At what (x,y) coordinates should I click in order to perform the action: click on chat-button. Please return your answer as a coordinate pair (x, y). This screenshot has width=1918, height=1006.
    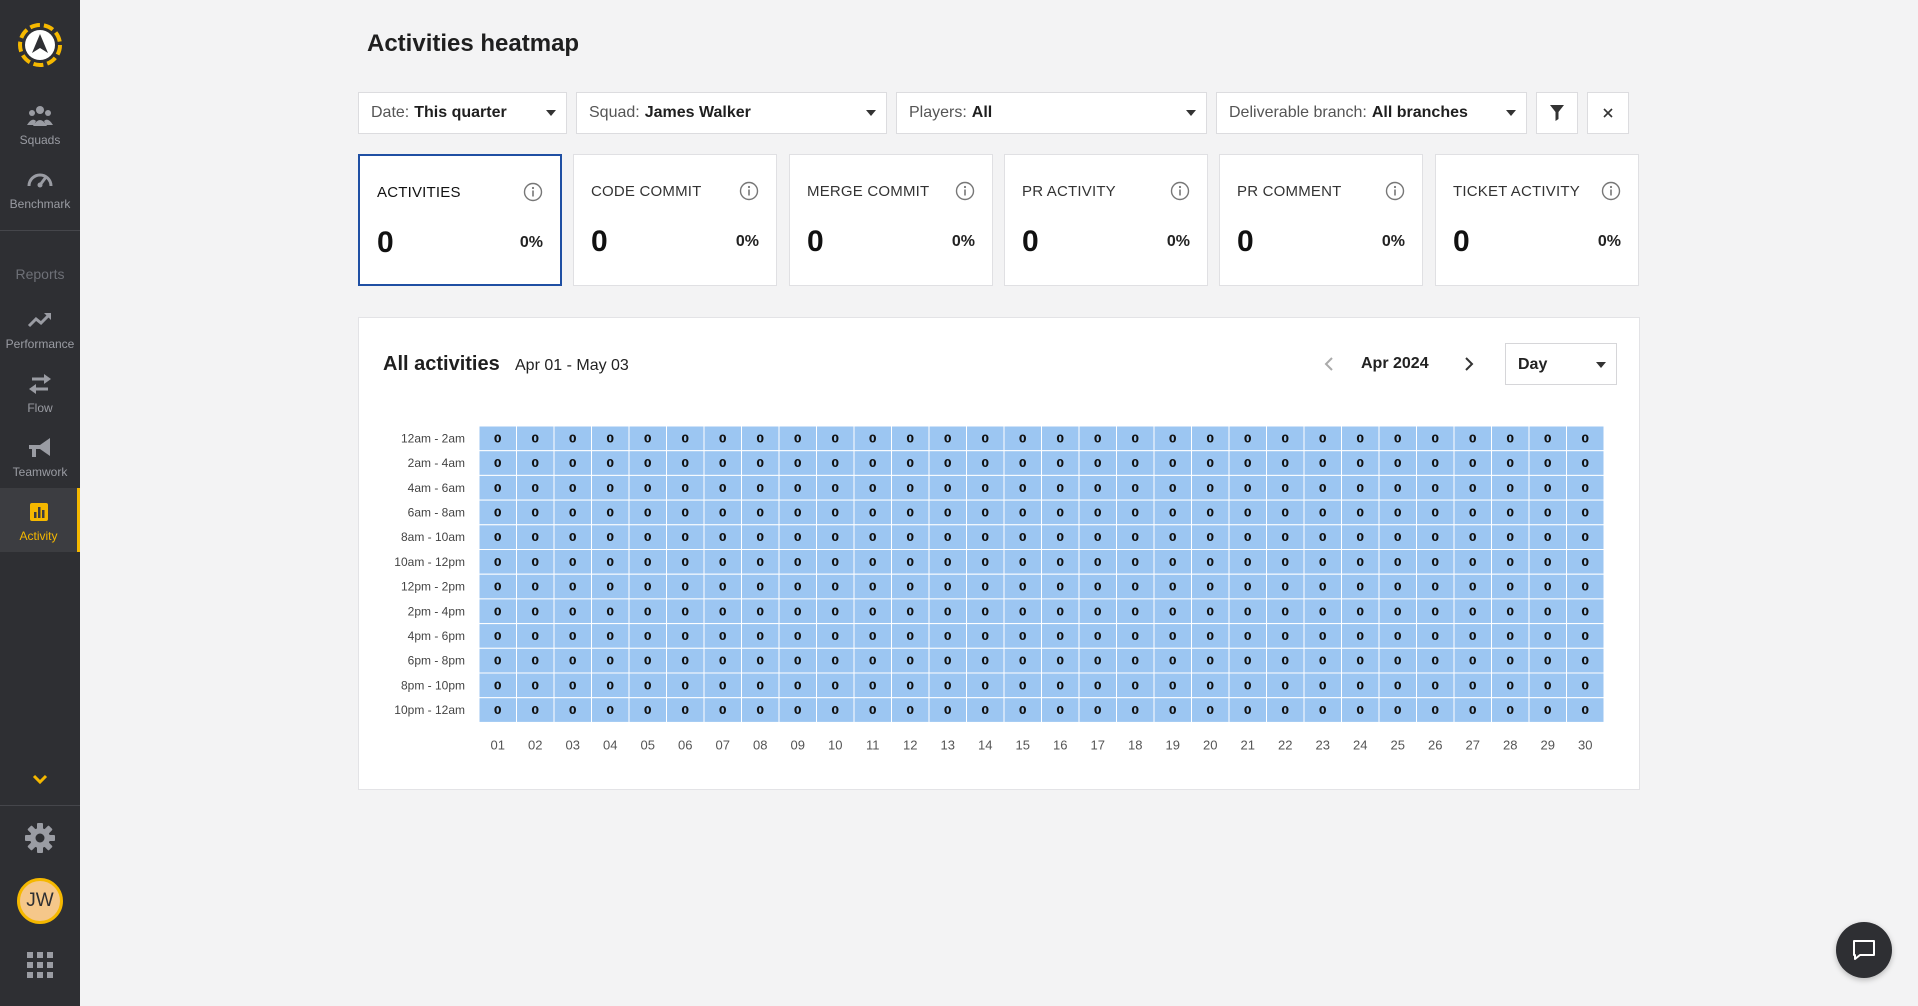
    Looking at the image, I should click on (1864, 950).